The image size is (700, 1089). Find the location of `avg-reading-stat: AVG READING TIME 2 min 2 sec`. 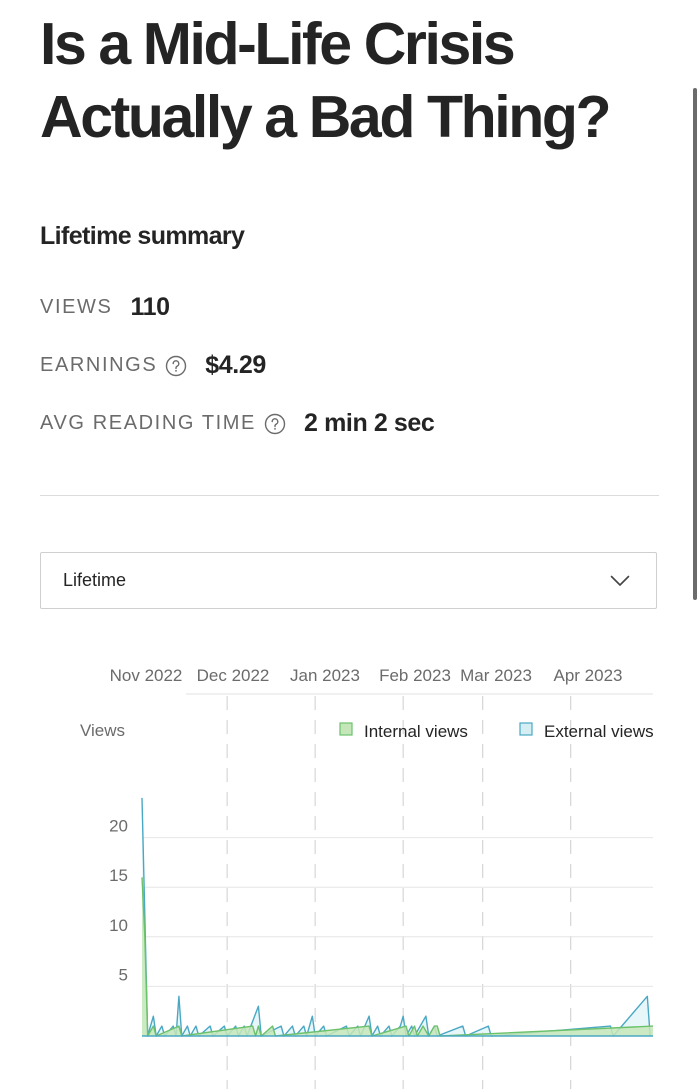

avg-reading-stat: AVG READING TIME 2 min 2 sec is located at coordinates (237, 423).